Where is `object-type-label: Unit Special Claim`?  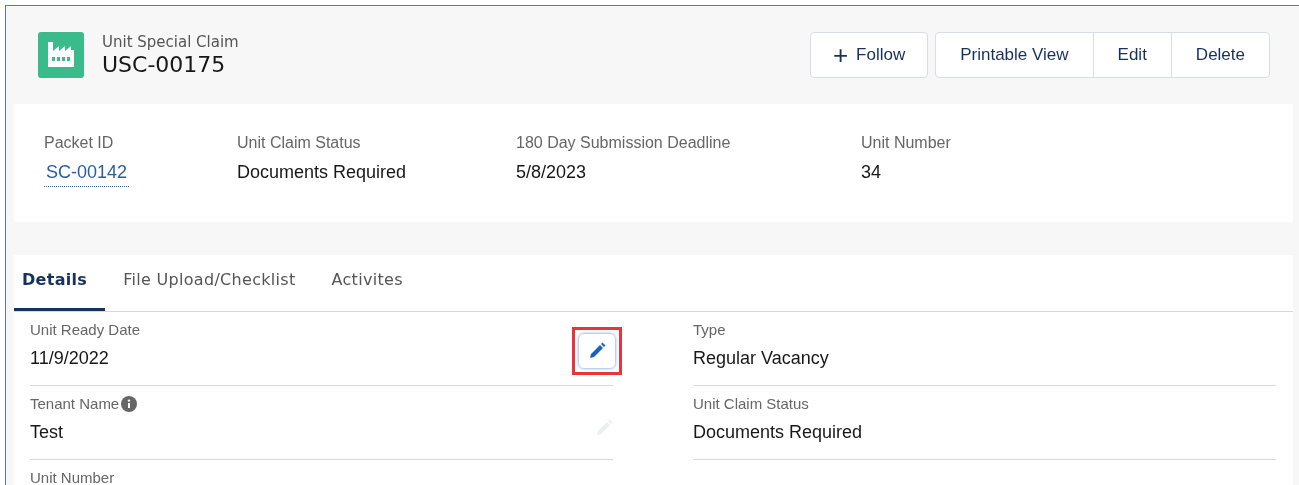
object-type-label: Unit Special Claim is located at coordinates (170, 42).